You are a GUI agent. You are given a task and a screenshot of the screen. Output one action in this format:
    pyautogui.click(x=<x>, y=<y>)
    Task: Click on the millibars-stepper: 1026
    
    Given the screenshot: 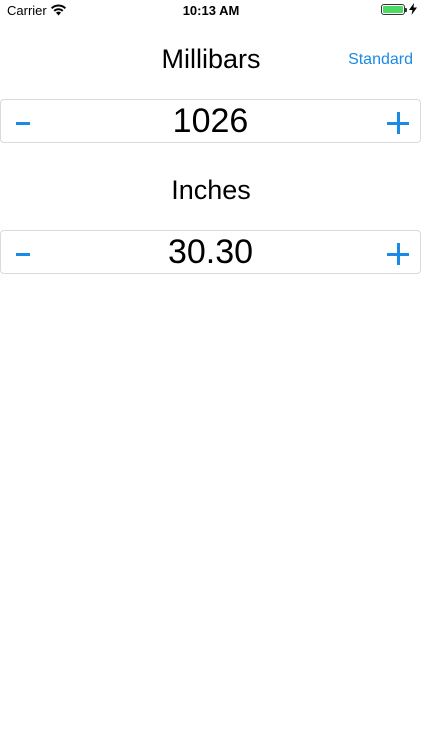 What is the action you would take?
    pyautogui.click(x=210, y=121)
    